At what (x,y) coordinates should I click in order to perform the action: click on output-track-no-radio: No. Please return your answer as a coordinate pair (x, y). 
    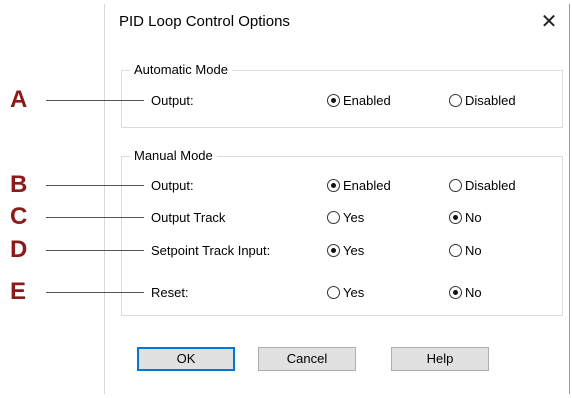
    Looking at the image, I should click on (465, 217).